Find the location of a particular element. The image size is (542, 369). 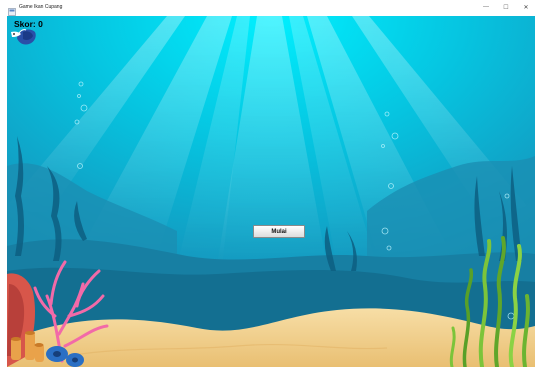

window-controls: — ☐ ✕ is located at coordinates (506, 7).